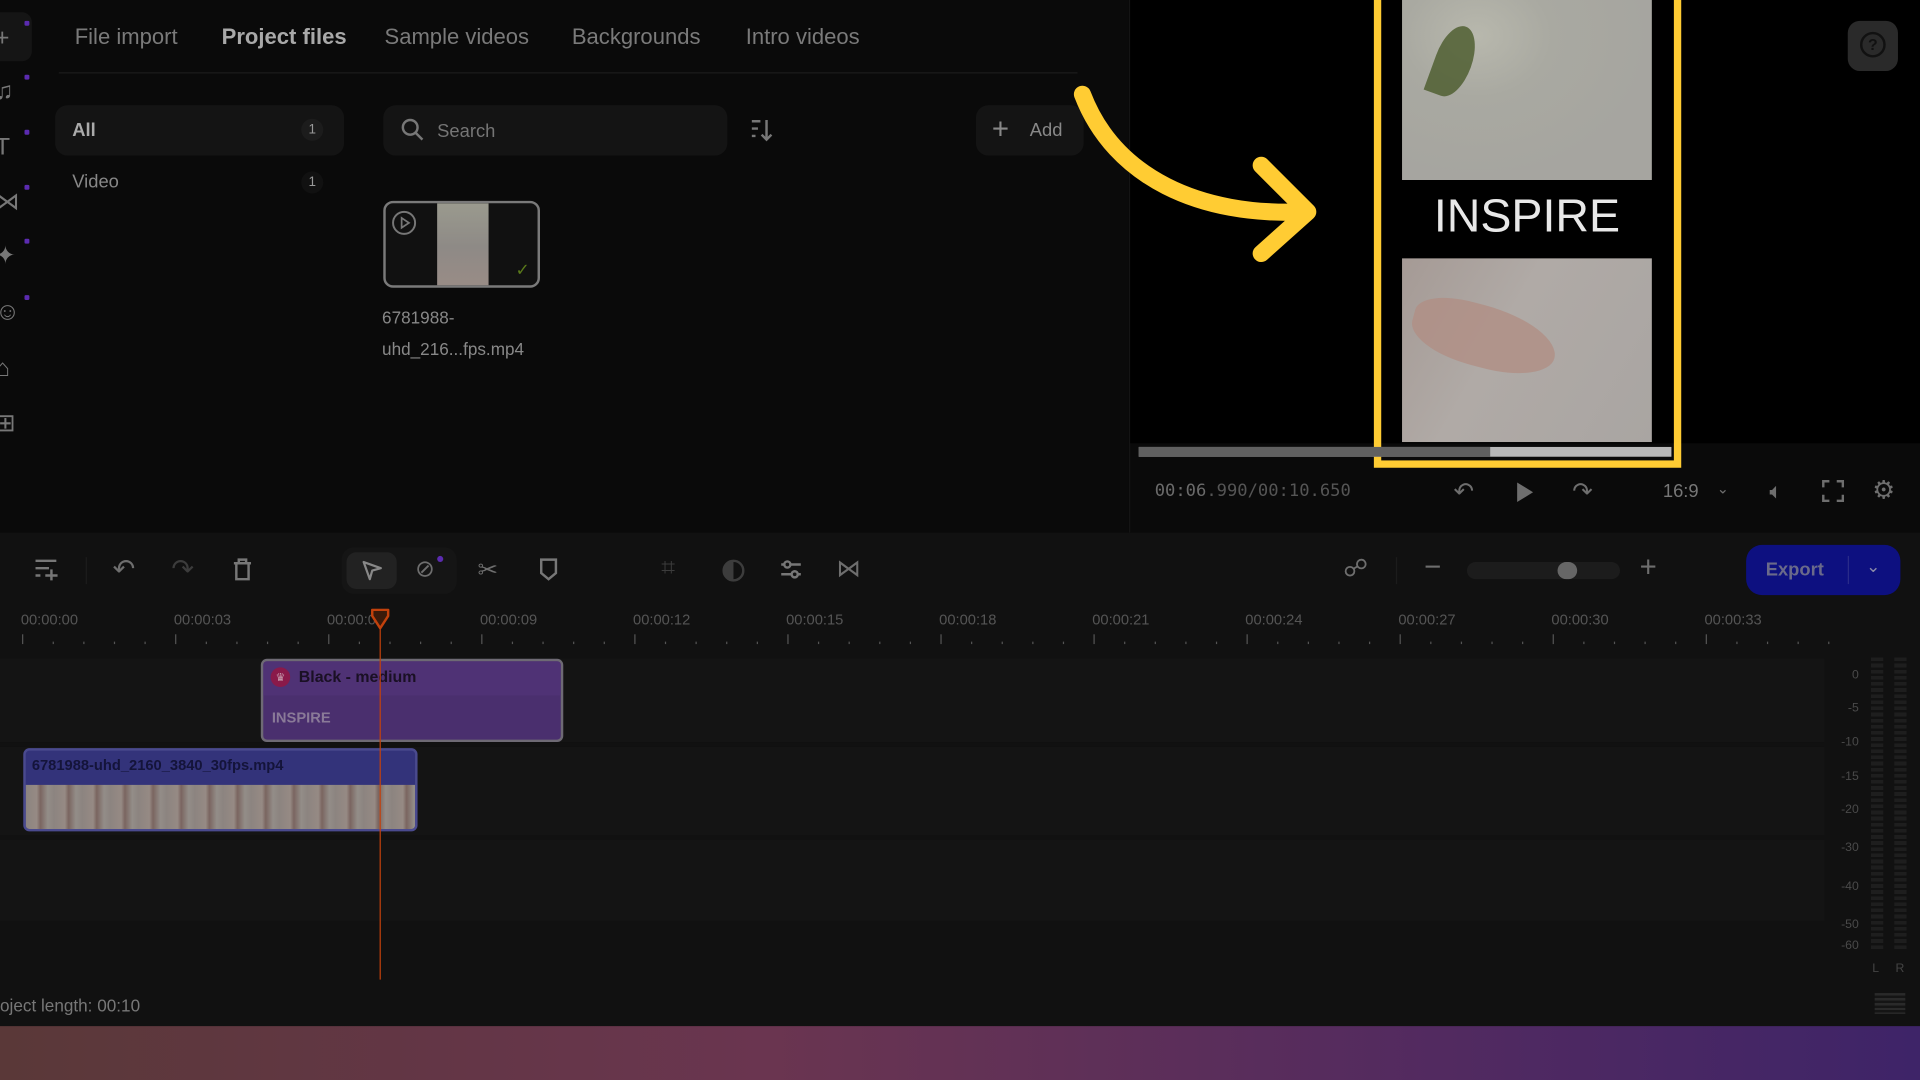 This screenshot has width=1920, height=1080. I want to click on rewind-1s-icon: ↶, so click(1463, 491).